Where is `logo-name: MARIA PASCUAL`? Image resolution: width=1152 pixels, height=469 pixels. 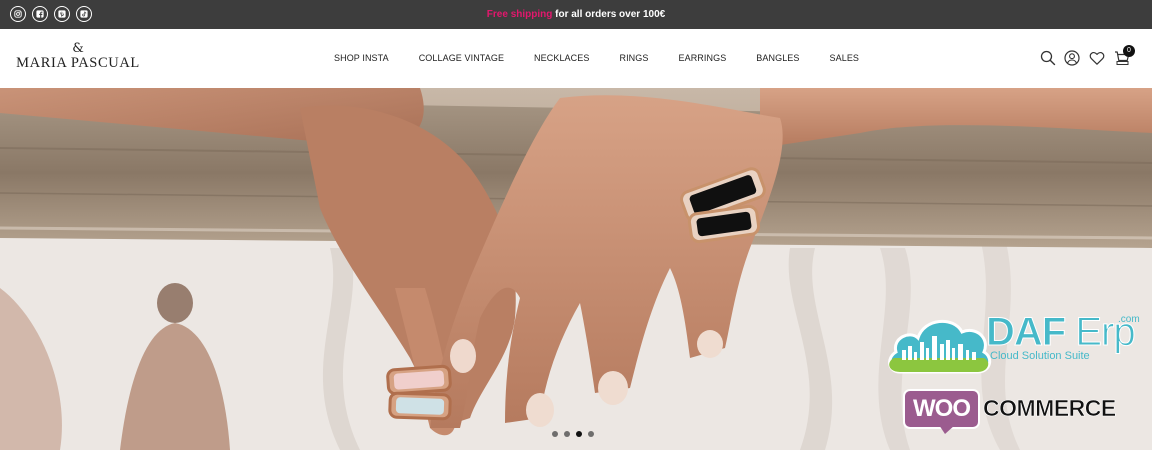 logo-name: MARIA PASCUAL is located at coordinates (78, 63).